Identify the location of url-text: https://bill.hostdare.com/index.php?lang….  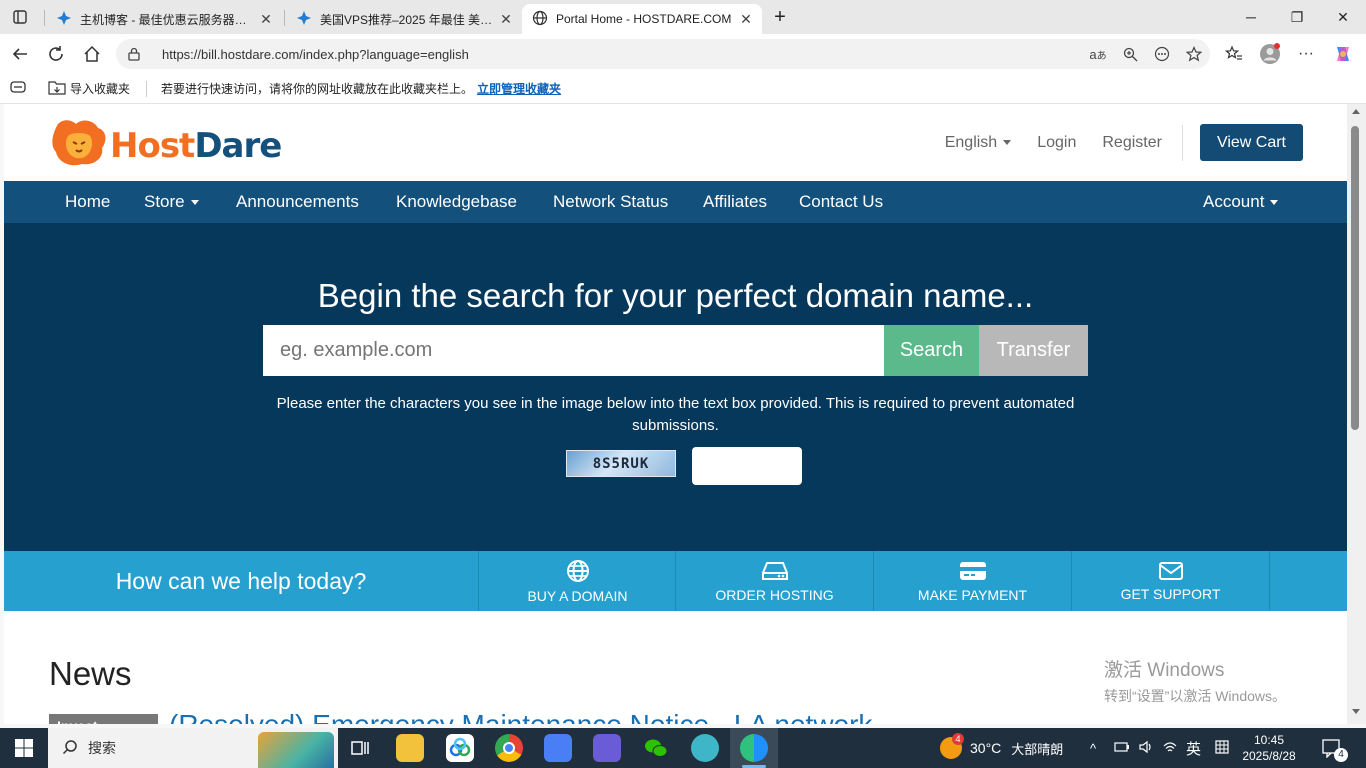
(622, 54).